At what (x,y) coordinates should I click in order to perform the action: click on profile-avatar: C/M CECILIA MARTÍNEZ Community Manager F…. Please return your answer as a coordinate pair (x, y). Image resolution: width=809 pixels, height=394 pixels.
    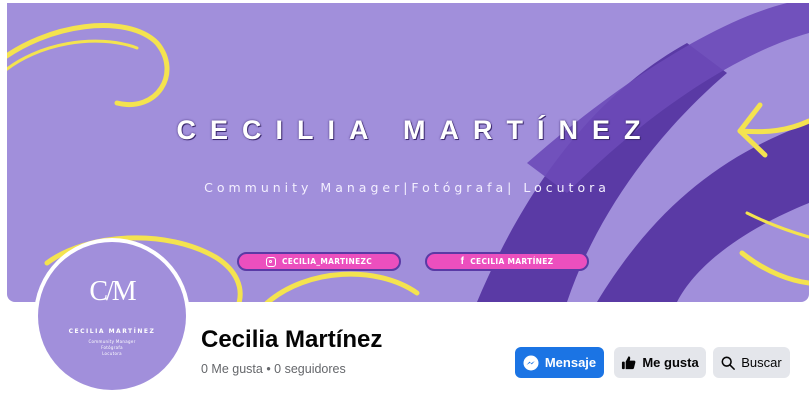
    Looking at the image, I should click on (112, 316).